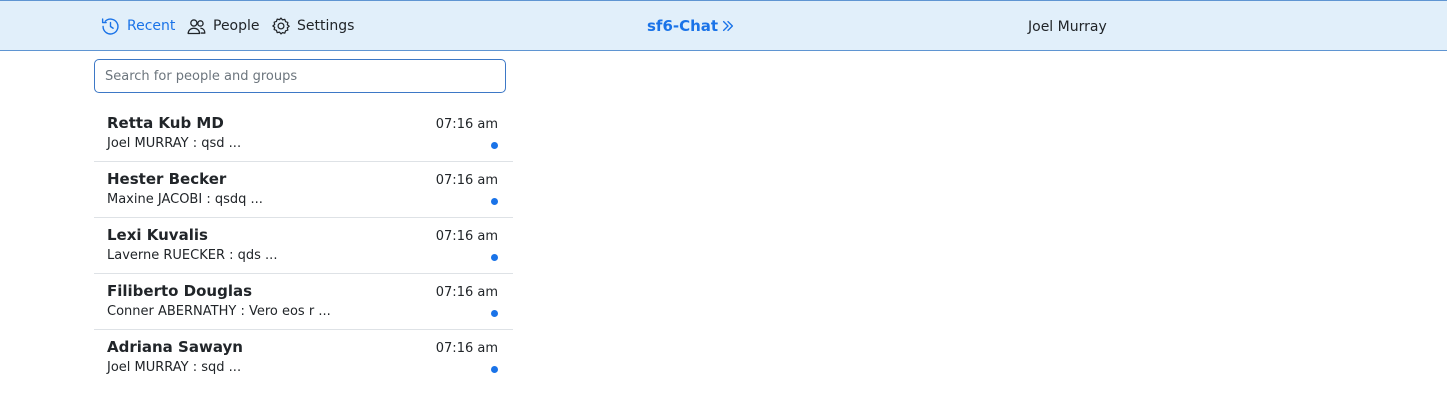  I want to click on brand-name: sf6-Chat, so click(683, 26).